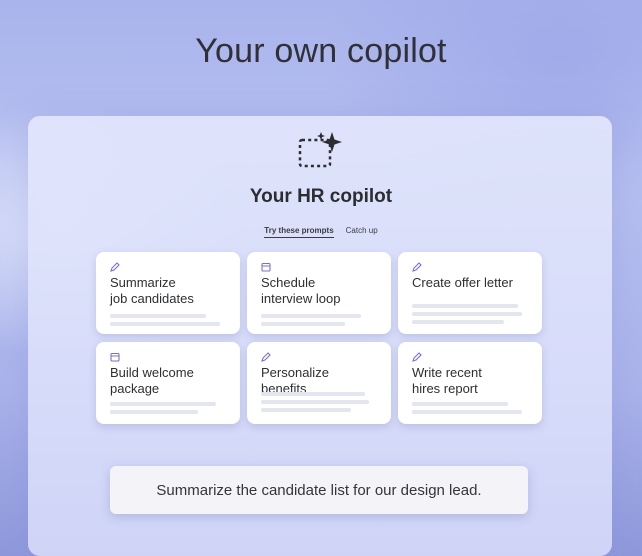 The width and height of the screenshot is (642, 556). Describe the element at coordinates (462, 282) in the screenshot. I see `card-label: Create offer letter` at that location.